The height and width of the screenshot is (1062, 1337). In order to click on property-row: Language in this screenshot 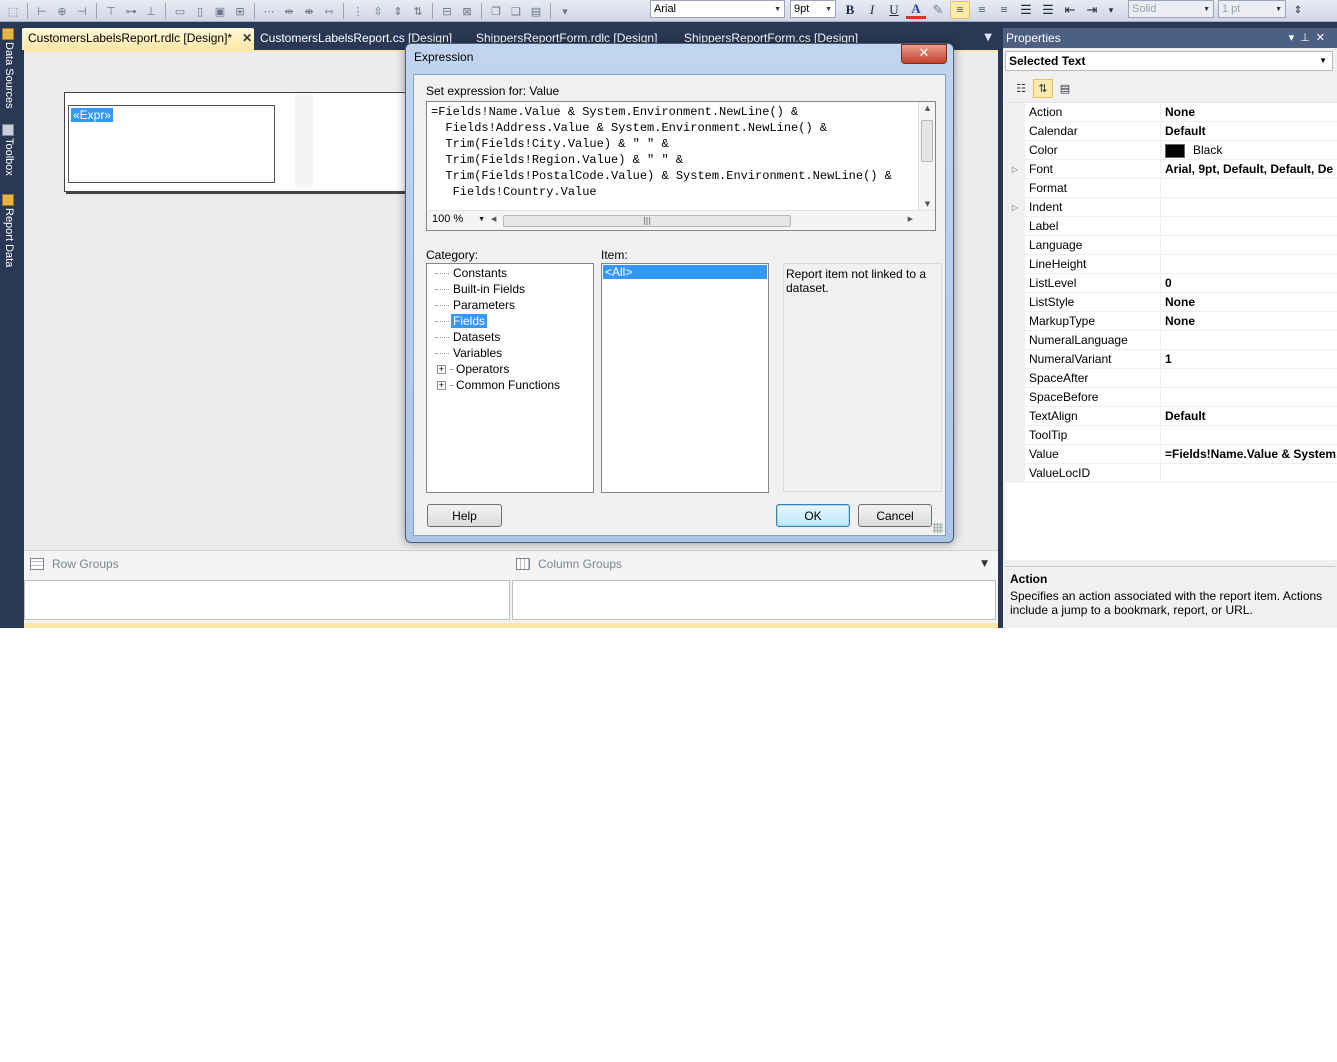, I will do `click(1171, 245)`.